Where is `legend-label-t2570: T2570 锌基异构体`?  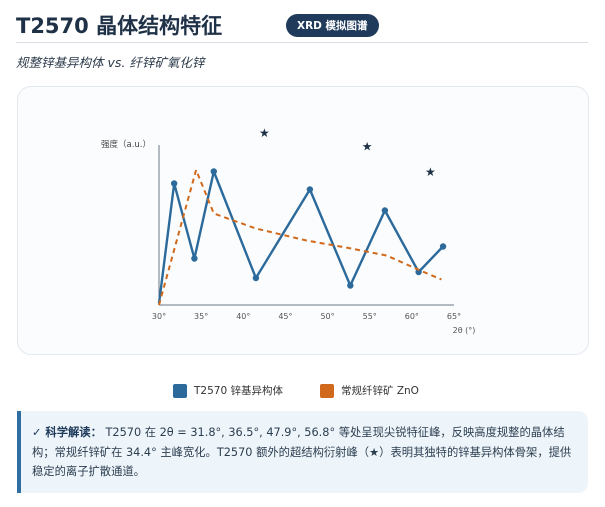
legend-label-t2570: T2570 锌基异构体 is located at coordinates (238, 391).